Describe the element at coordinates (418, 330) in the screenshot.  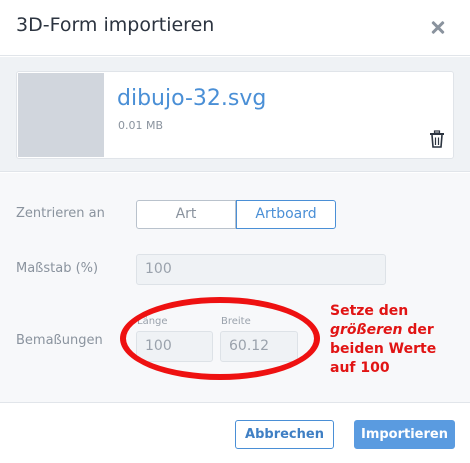
I see `annotation-line-2-rest: der` at that location.